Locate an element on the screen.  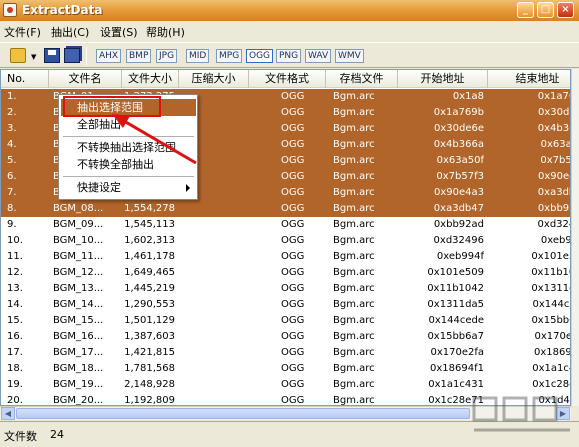
cell-no: 18. is located at coordinates (15, 368).